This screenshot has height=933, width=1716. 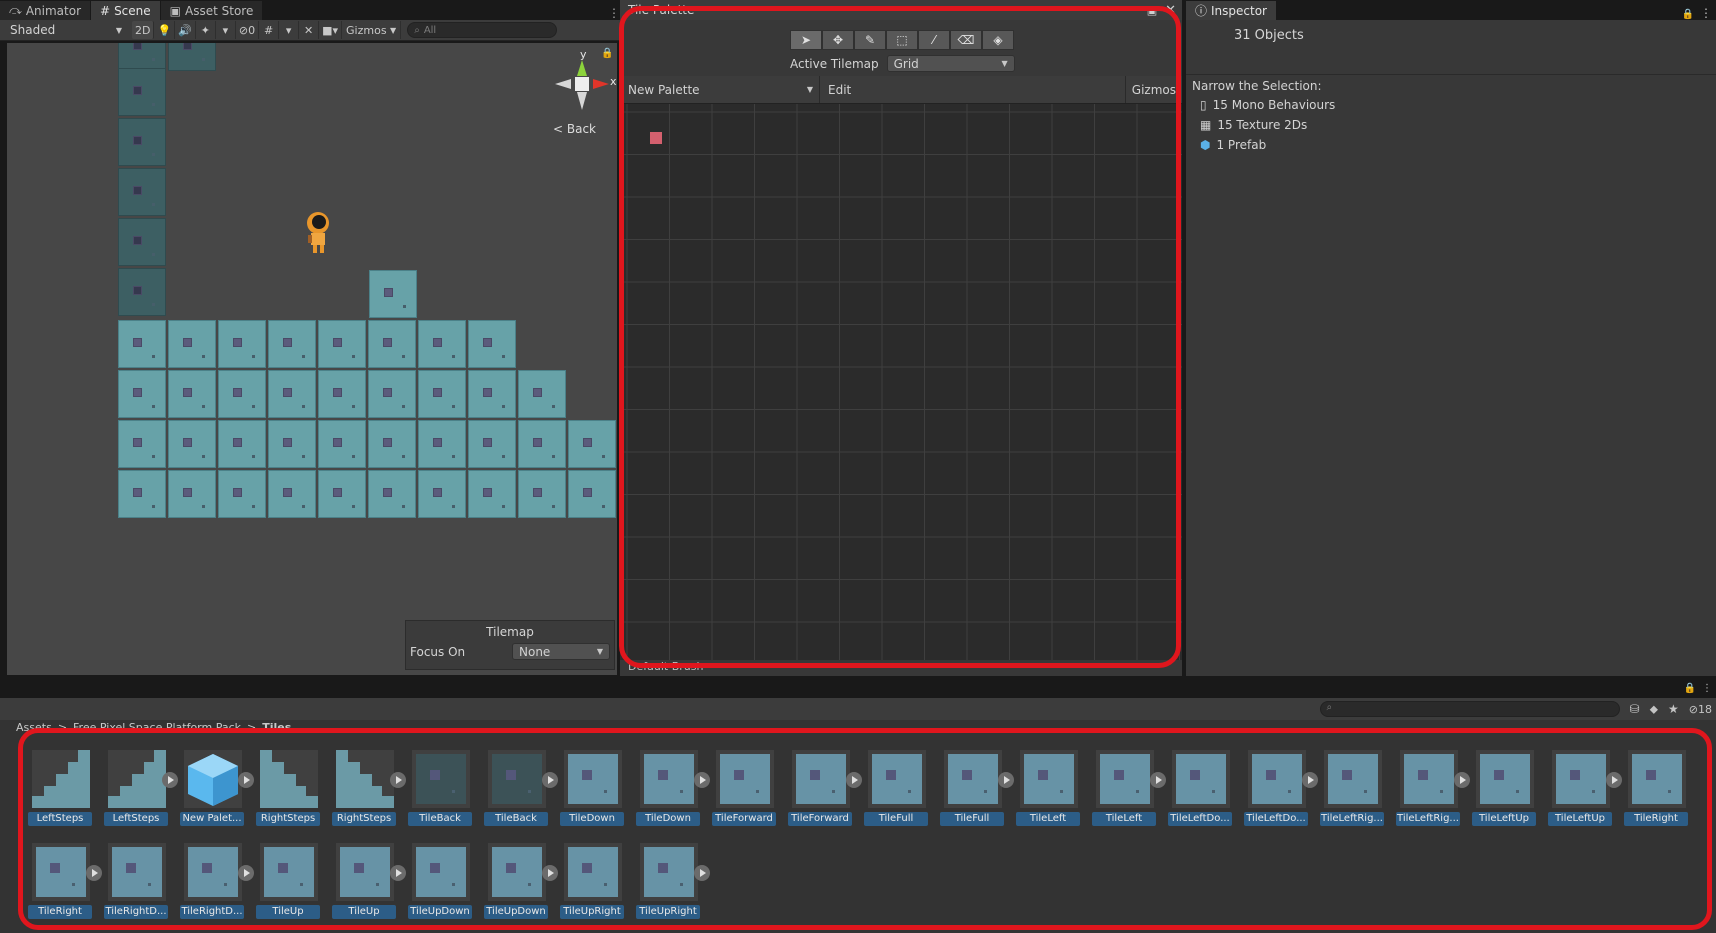 What do you see at coordinates (806, 40) in the screenshot?
I see `select-tool-icon: ➤` at bounding box center [806, 40].